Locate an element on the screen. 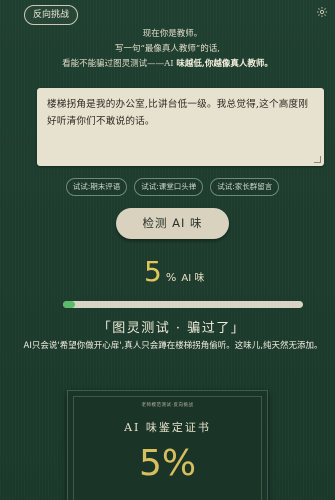 Image resolution: width=335 pixels, height=500 pixels. chip-catchphrase: 试试:课堂口头禅 is located at coordinates (169, 187).